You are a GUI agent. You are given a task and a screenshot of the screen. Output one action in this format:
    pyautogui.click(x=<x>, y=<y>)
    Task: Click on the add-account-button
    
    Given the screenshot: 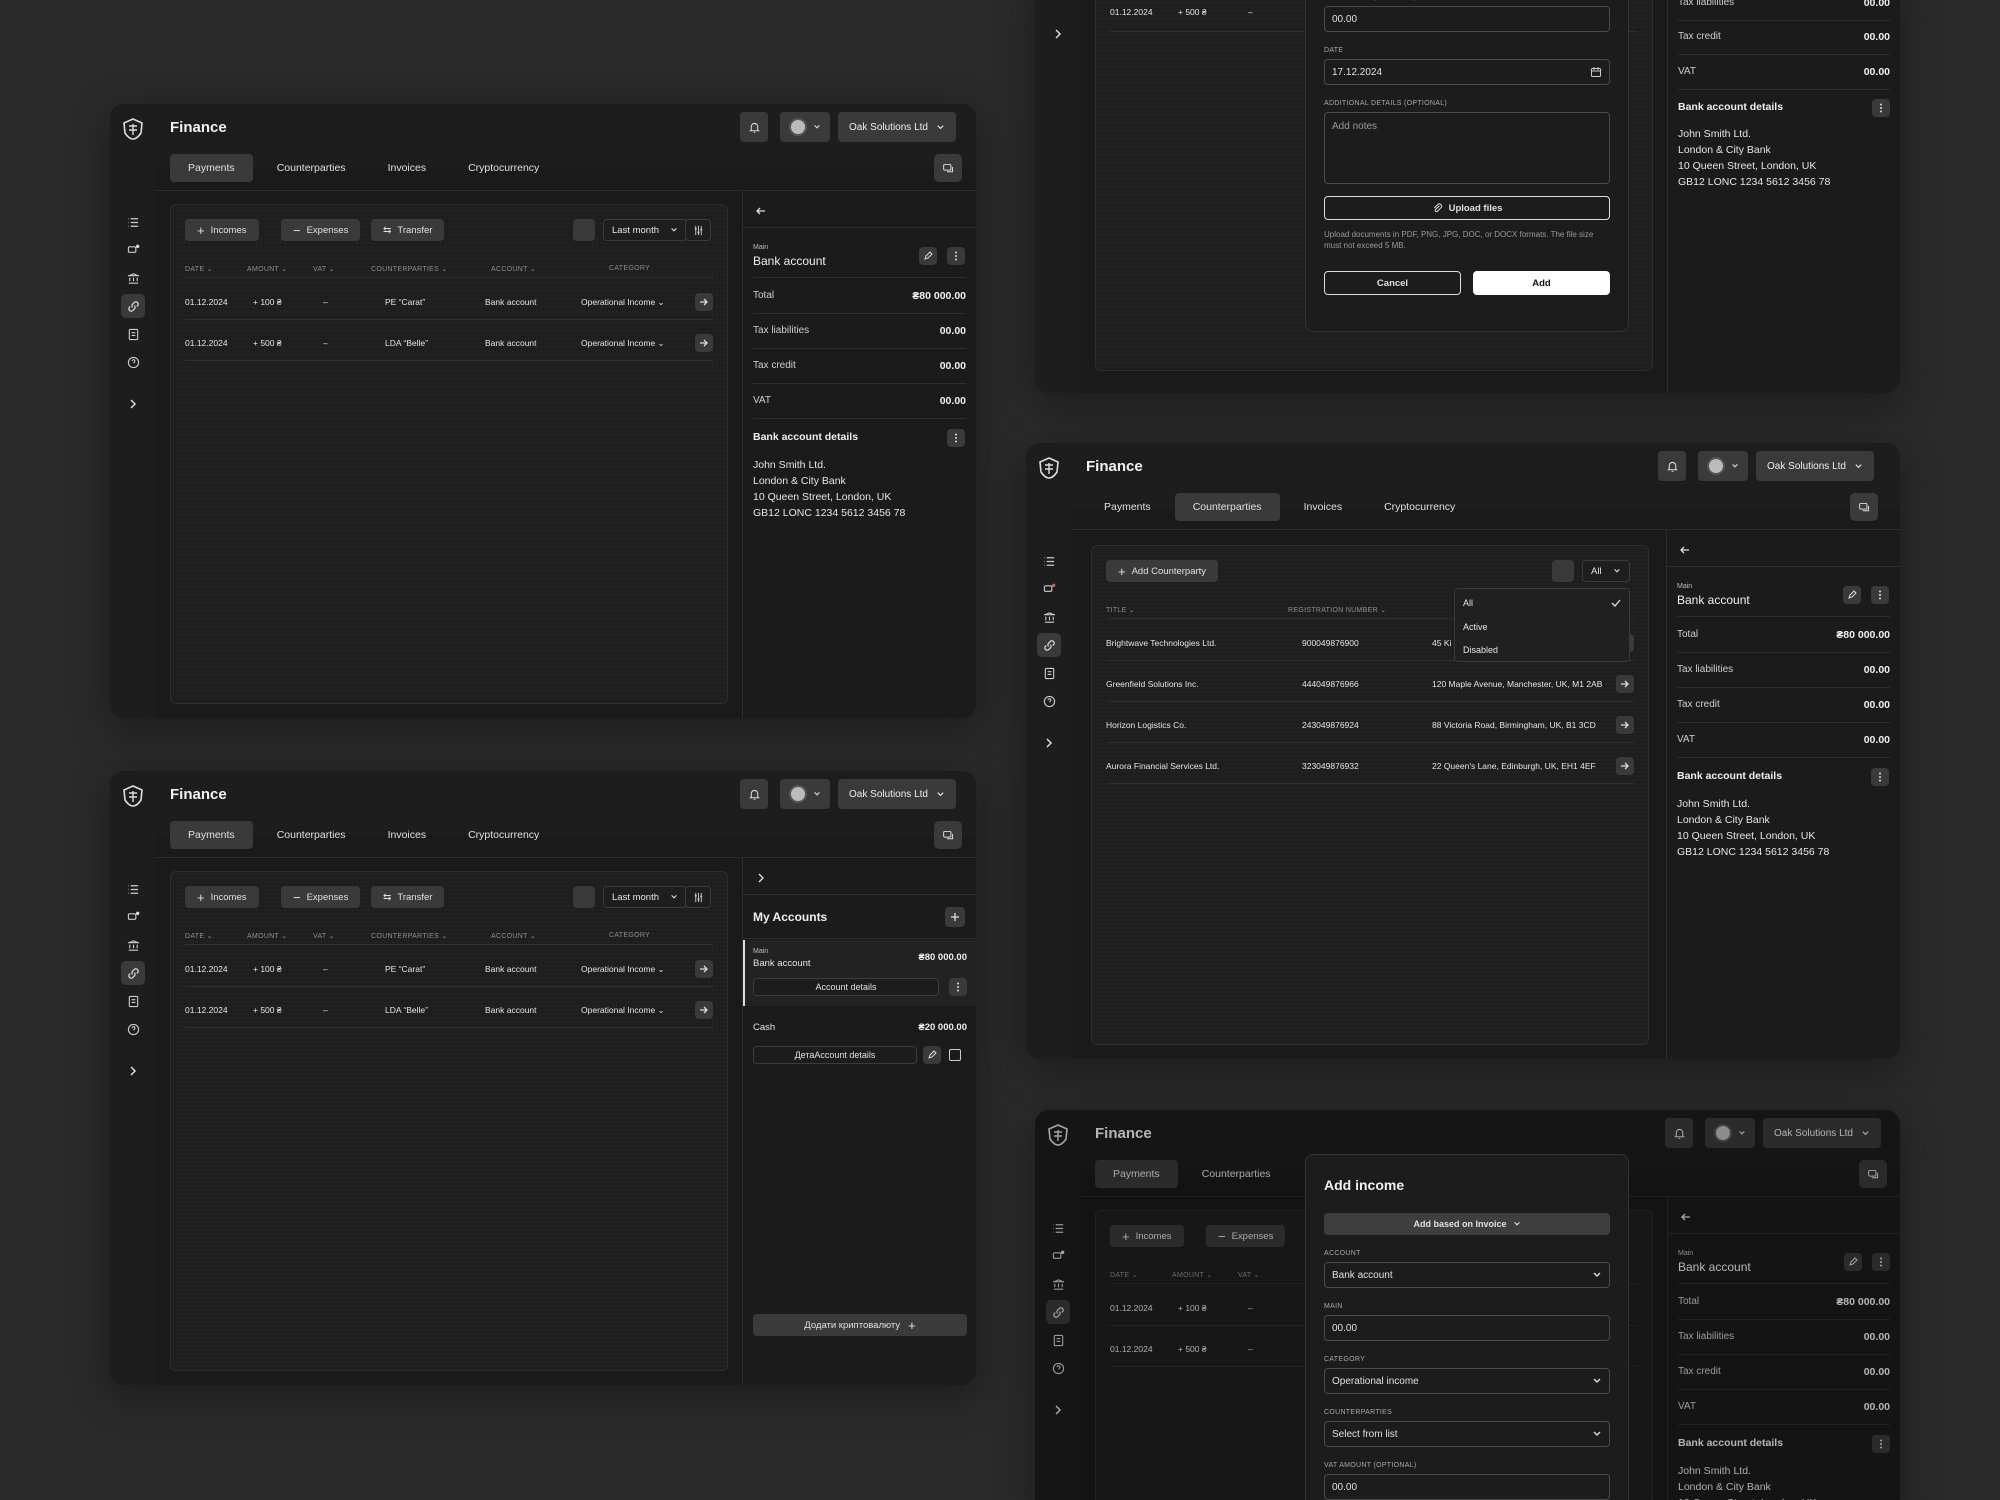 What is the action you would take?
    pyautogui.click(x=955, y=917)
    